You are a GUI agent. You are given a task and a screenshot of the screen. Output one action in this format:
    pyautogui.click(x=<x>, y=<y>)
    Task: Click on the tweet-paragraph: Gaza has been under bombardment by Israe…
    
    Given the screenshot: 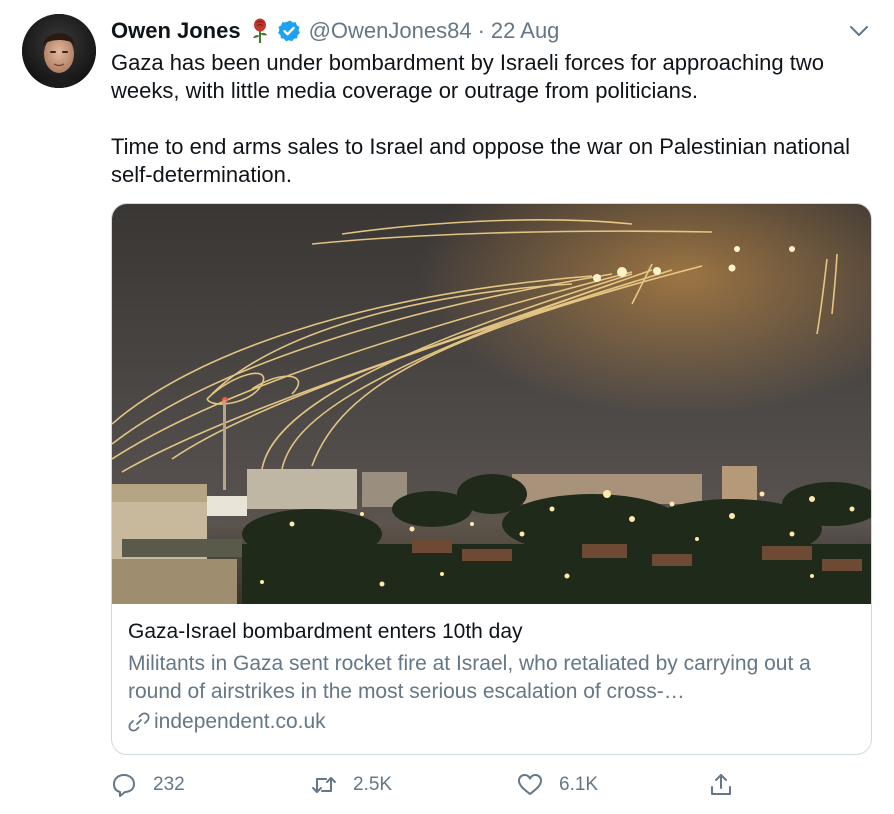 What is the action you would take?
    pyautogui.click(x=467, y=76)
    